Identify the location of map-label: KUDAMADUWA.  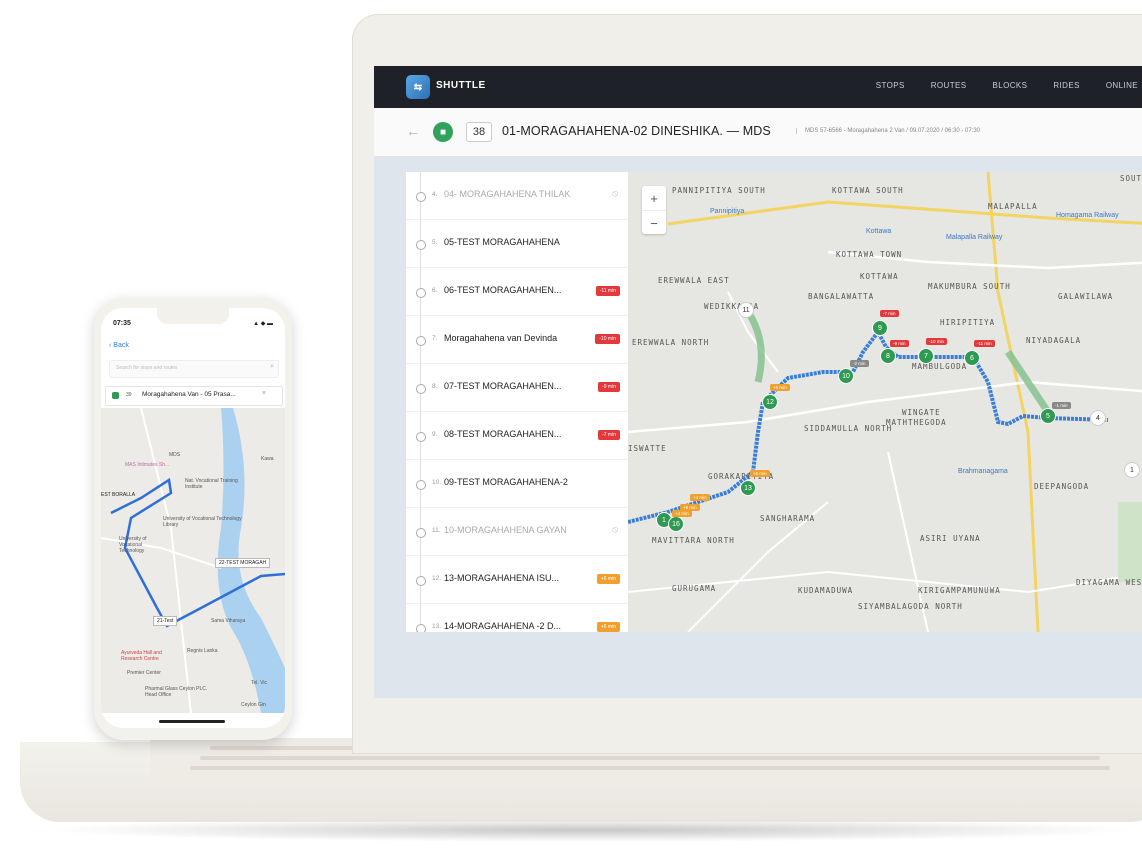
(826, 590).